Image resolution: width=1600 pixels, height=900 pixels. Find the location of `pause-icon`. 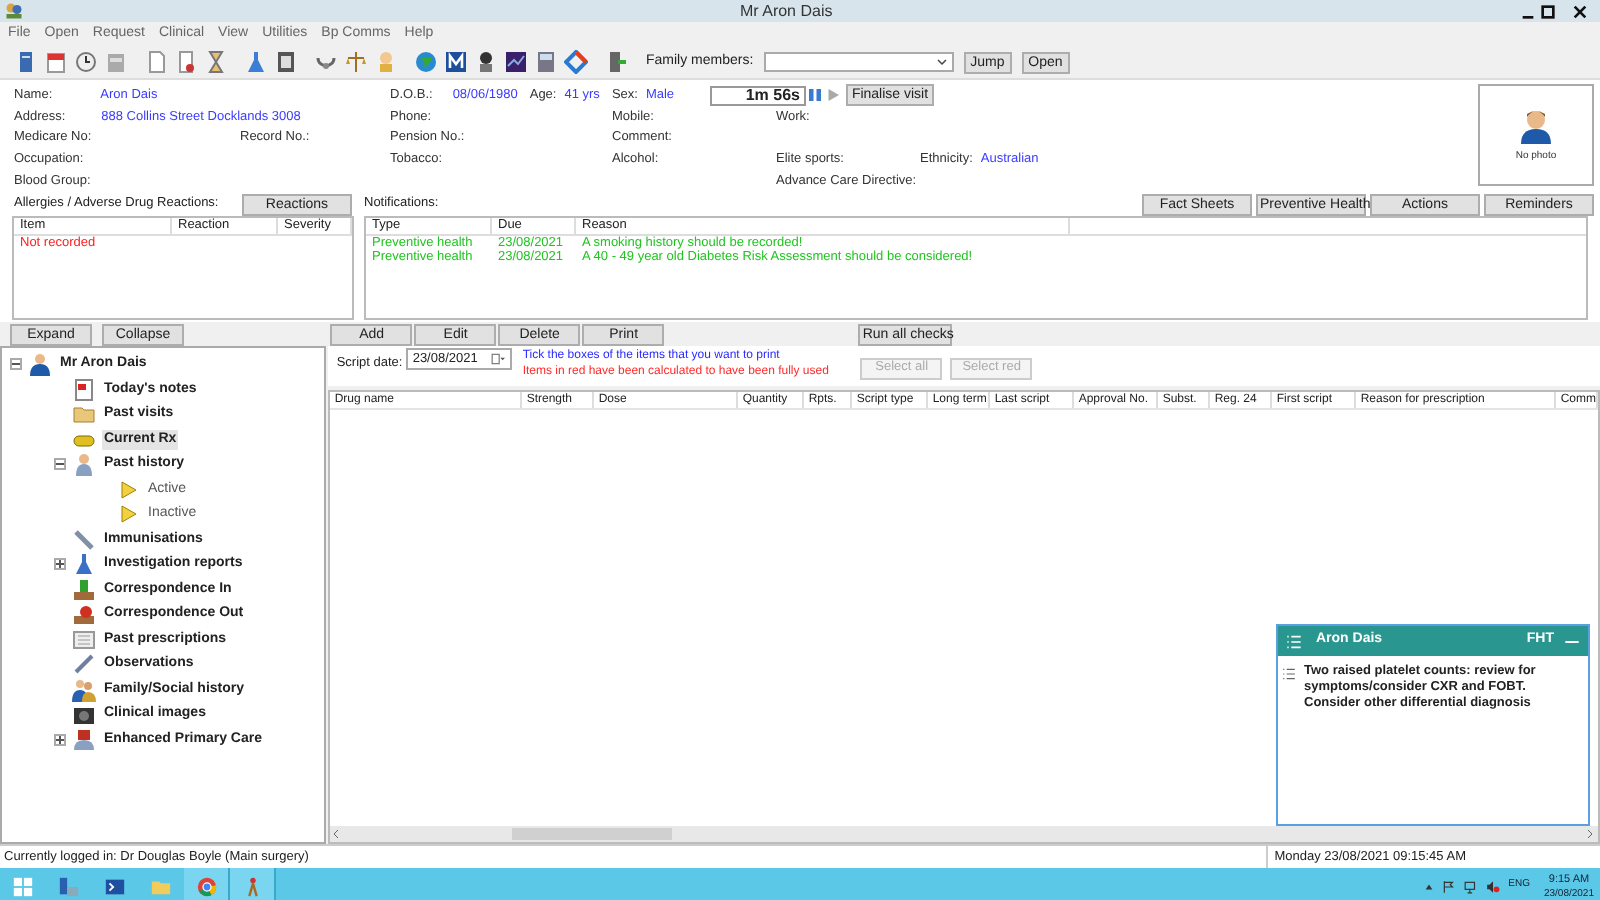

pause-icon is located at coordinates (815, 95).